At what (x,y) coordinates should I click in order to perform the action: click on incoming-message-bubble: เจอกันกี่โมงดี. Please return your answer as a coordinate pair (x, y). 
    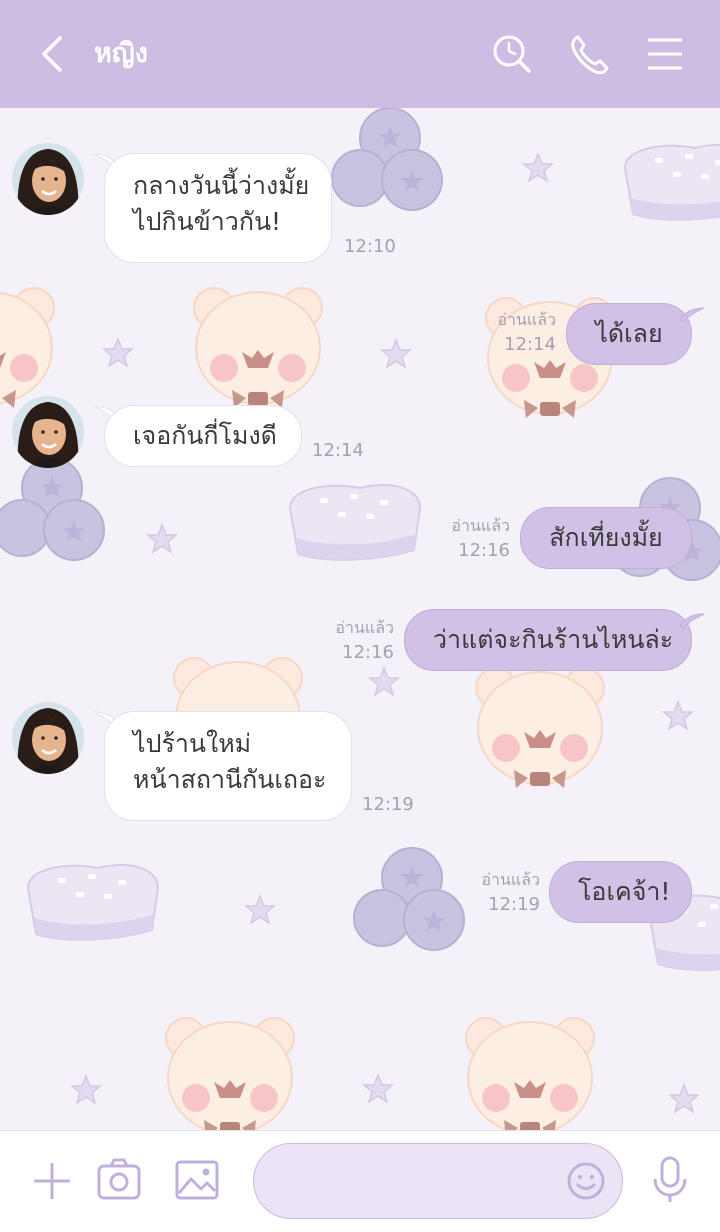
    Looking at the image, I should click on (203, 436).